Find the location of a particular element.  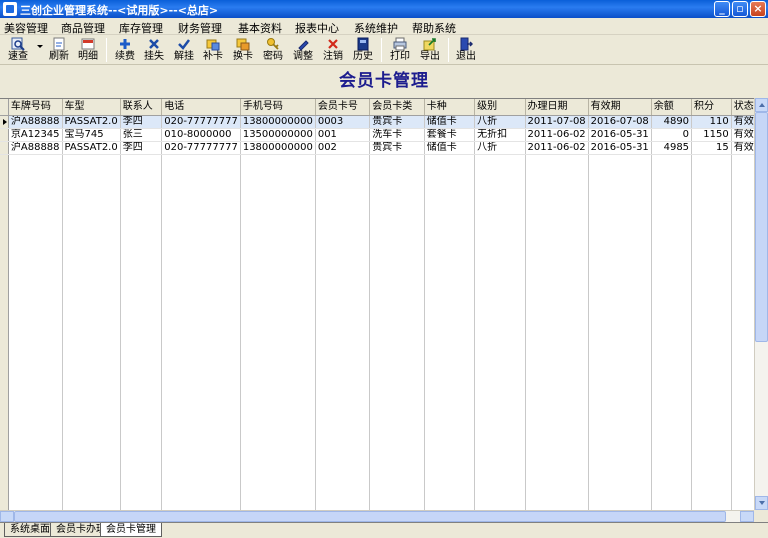

column-header: 会员卡号 is located at coordinates (343, 107).